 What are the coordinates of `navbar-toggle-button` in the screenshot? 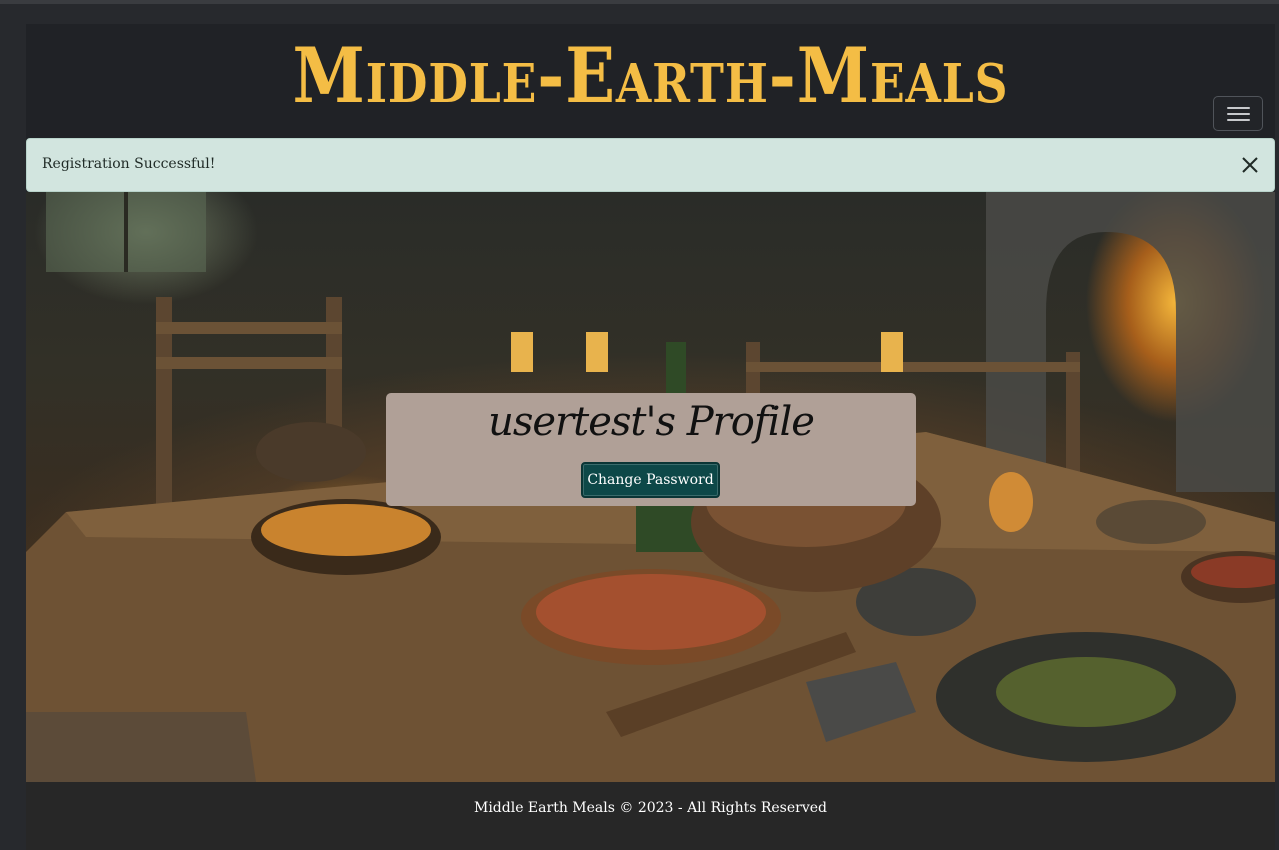 It's located at (1238, 113).